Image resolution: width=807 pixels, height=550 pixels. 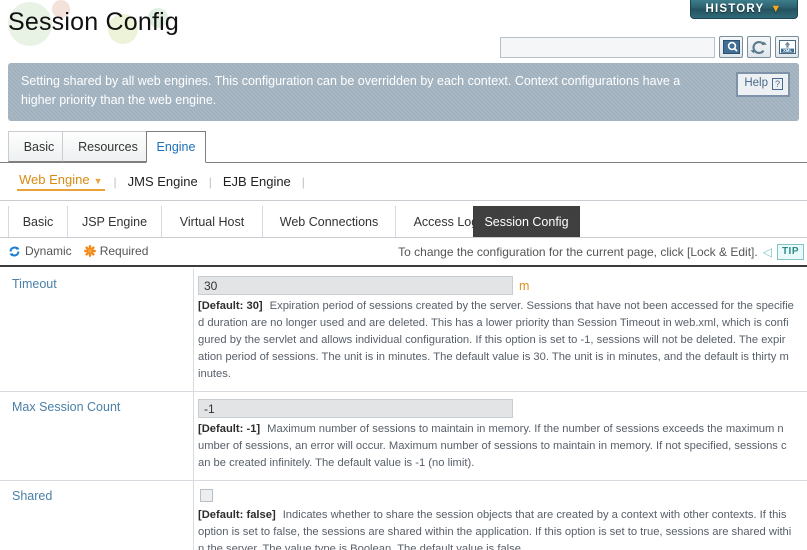 What do you see at coordinates (355, 409) in the screenshot?
I see `max-session-count-input` at bounding box center [355, 409].